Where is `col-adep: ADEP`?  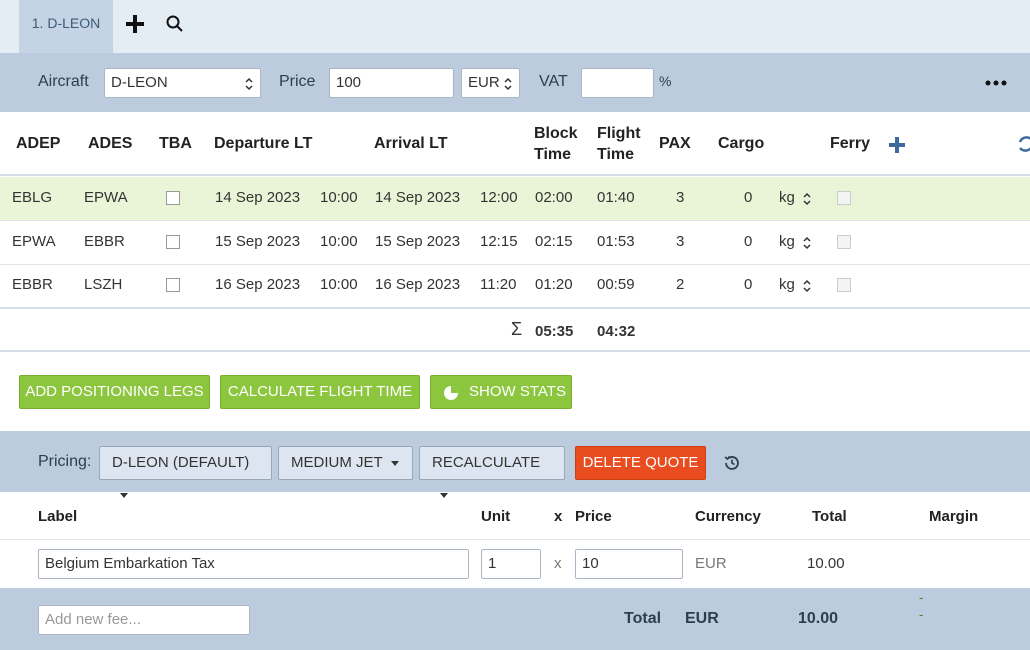 col-adep: ADEP is located at coordinates (38, 143).